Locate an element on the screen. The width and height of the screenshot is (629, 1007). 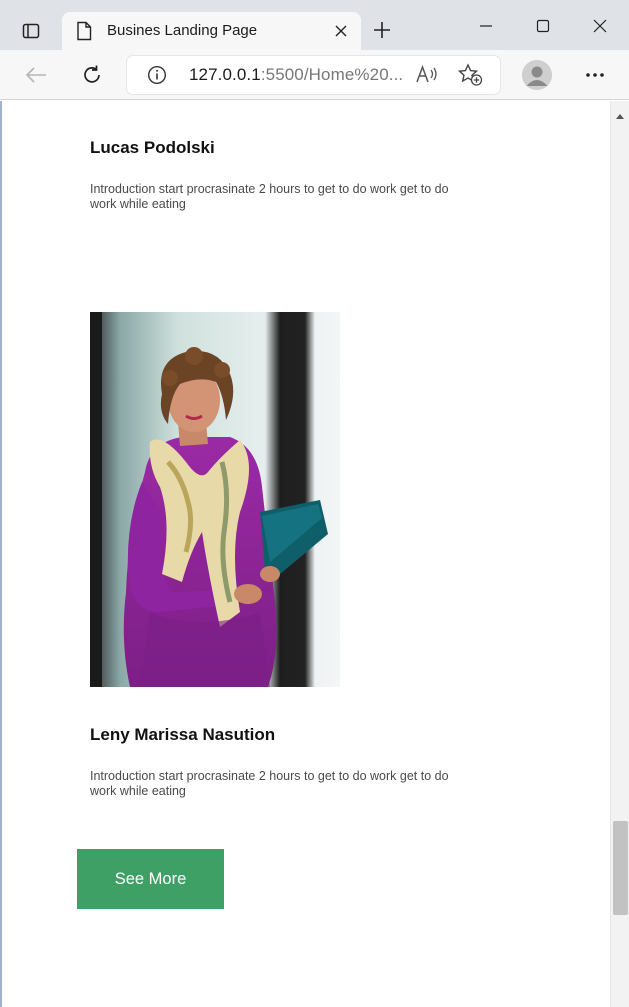
vertical-scrollbar is located at coordinates (619, 554).